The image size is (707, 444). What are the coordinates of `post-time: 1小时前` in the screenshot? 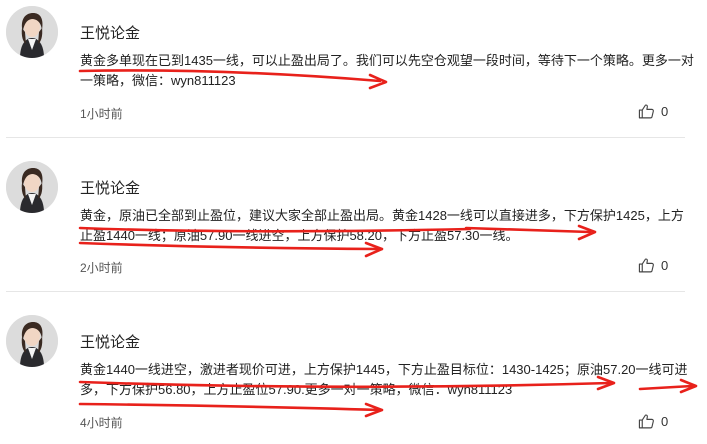 It's located at (101, 114).